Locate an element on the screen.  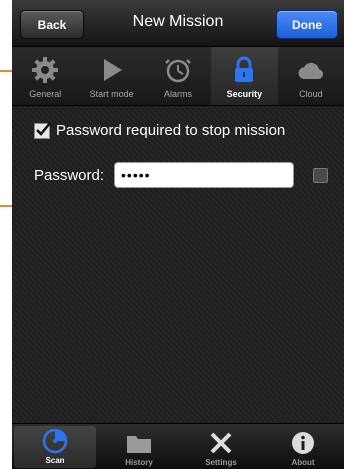
tab-alarms: Alarms is located at coordinates (178, 76).